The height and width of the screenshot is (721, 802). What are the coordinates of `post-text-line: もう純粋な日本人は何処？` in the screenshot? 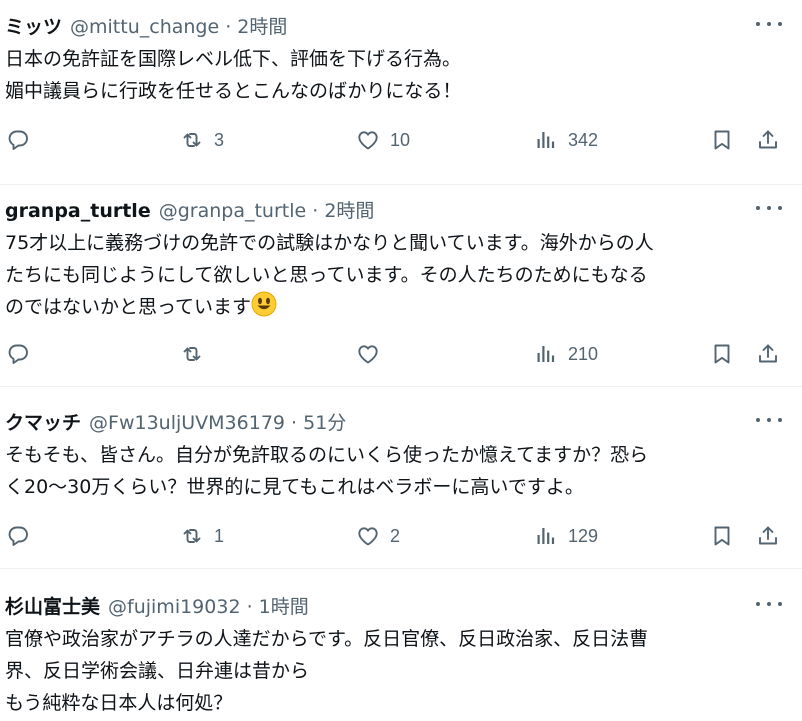 It's located at (119, 703).